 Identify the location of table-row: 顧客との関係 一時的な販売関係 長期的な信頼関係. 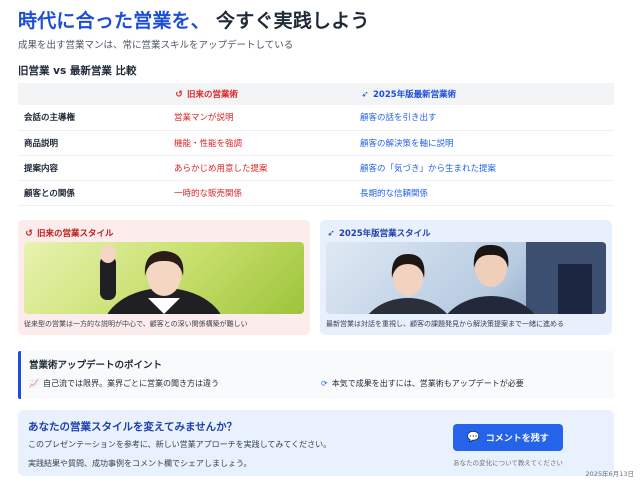
(316, 193).